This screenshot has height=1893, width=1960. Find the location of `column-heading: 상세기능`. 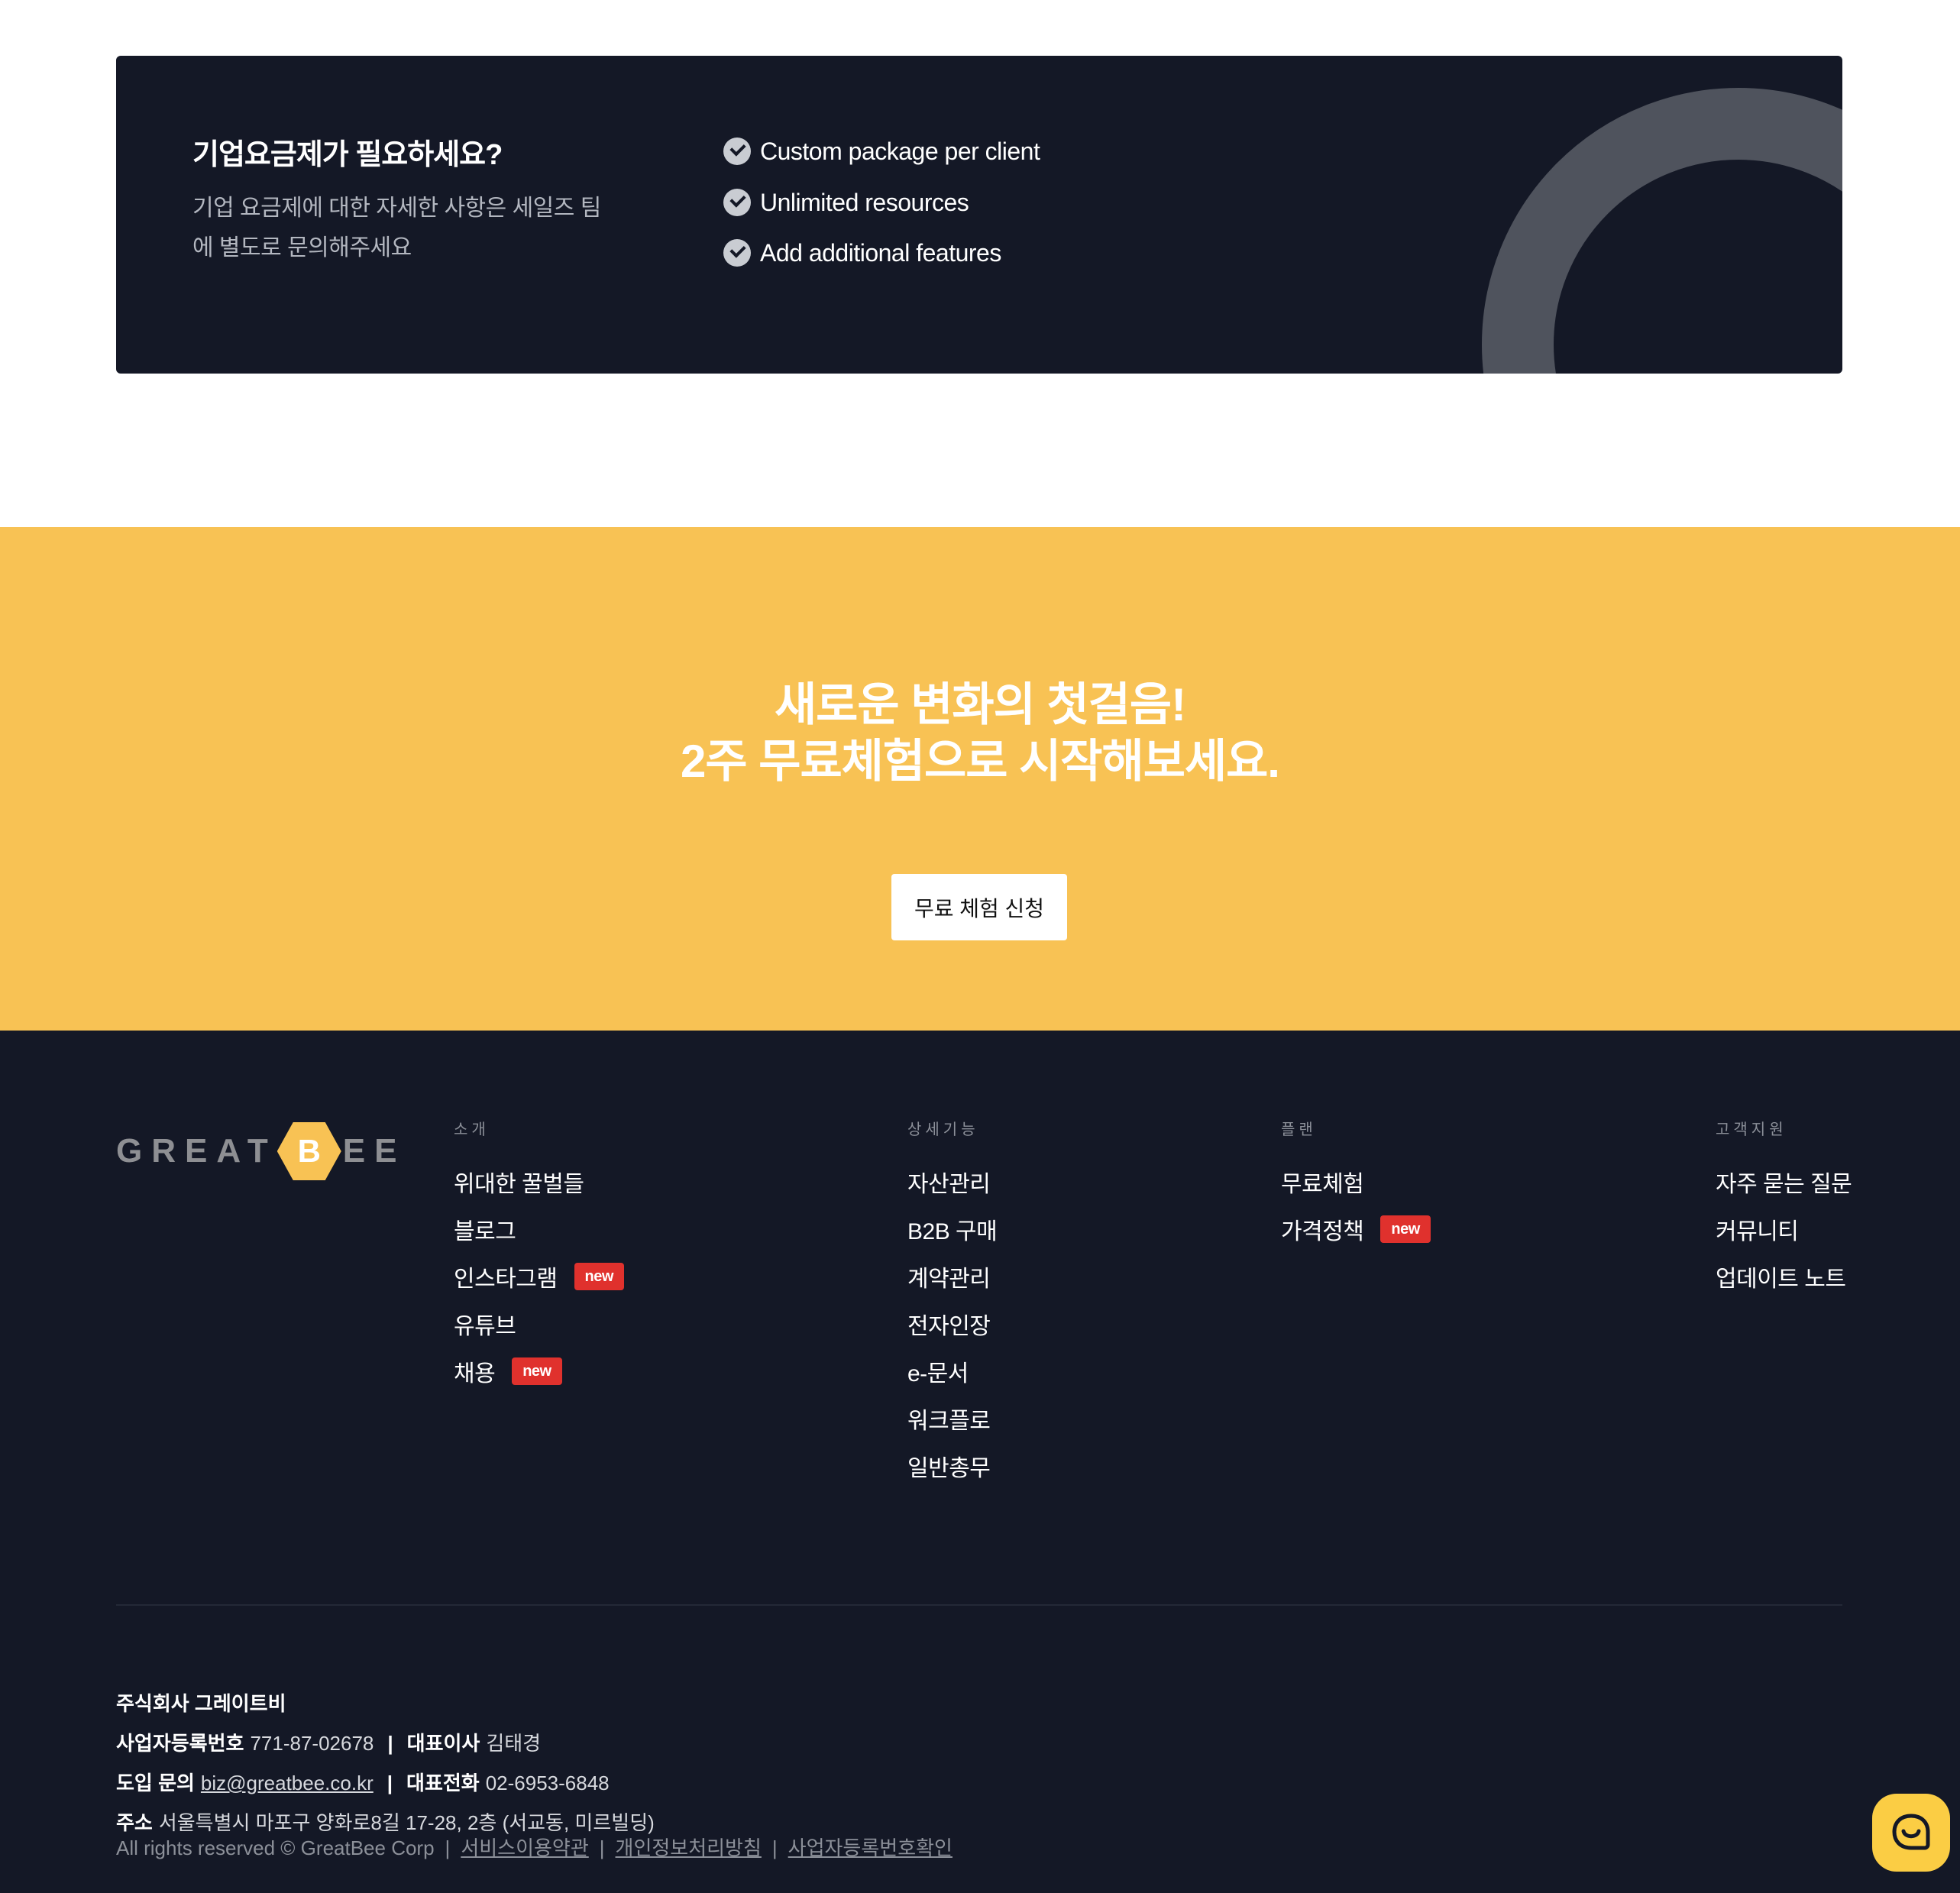

column-heading: 상세기능 is located at coordinates (943, 1129).